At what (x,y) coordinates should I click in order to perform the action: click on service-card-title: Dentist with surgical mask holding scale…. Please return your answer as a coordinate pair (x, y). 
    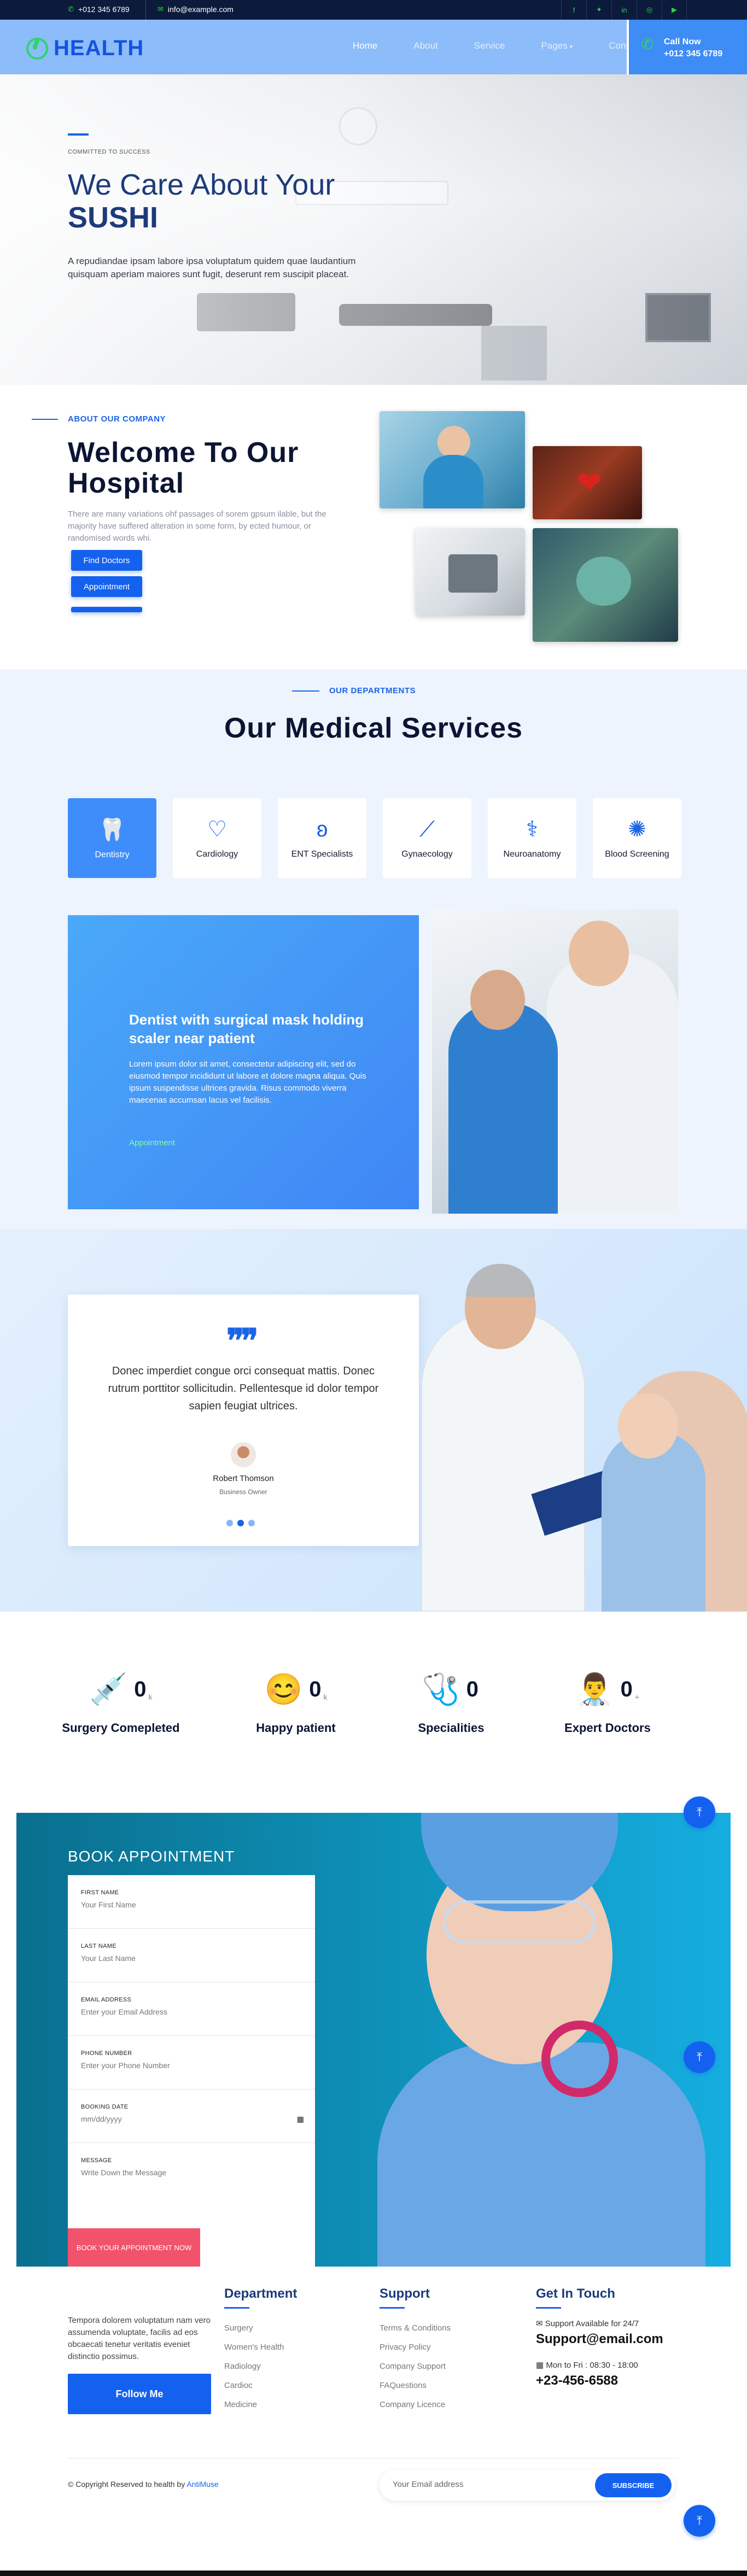
    Looking at the image, I should click on (247, 1028).